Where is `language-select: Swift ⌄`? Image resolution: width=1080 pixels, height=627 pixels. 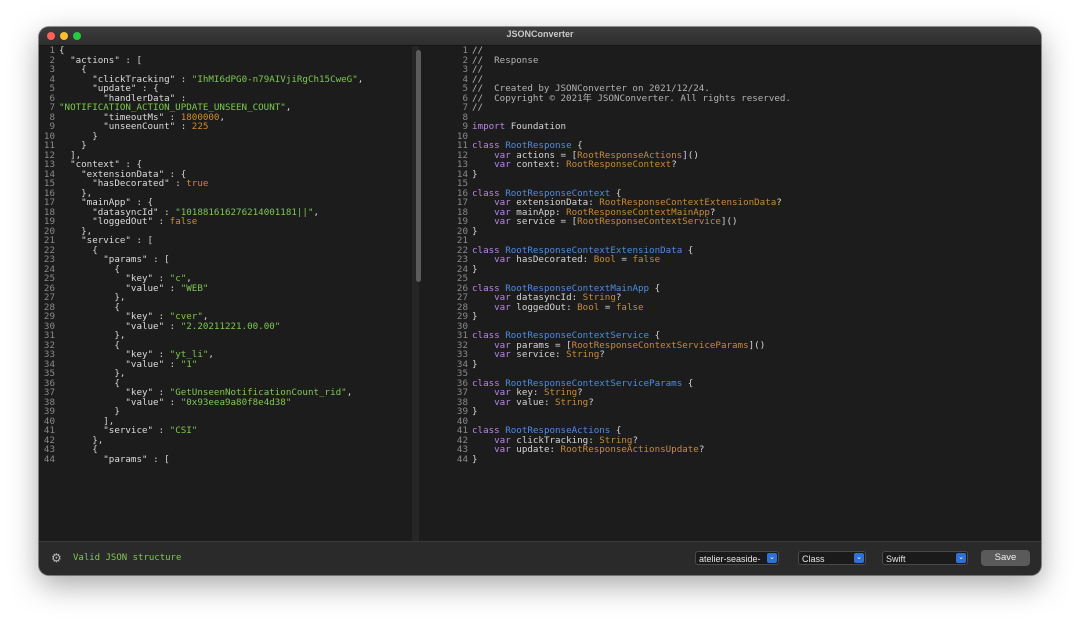 language-select: Swift ⌄ is located at coordinates (925, 558).